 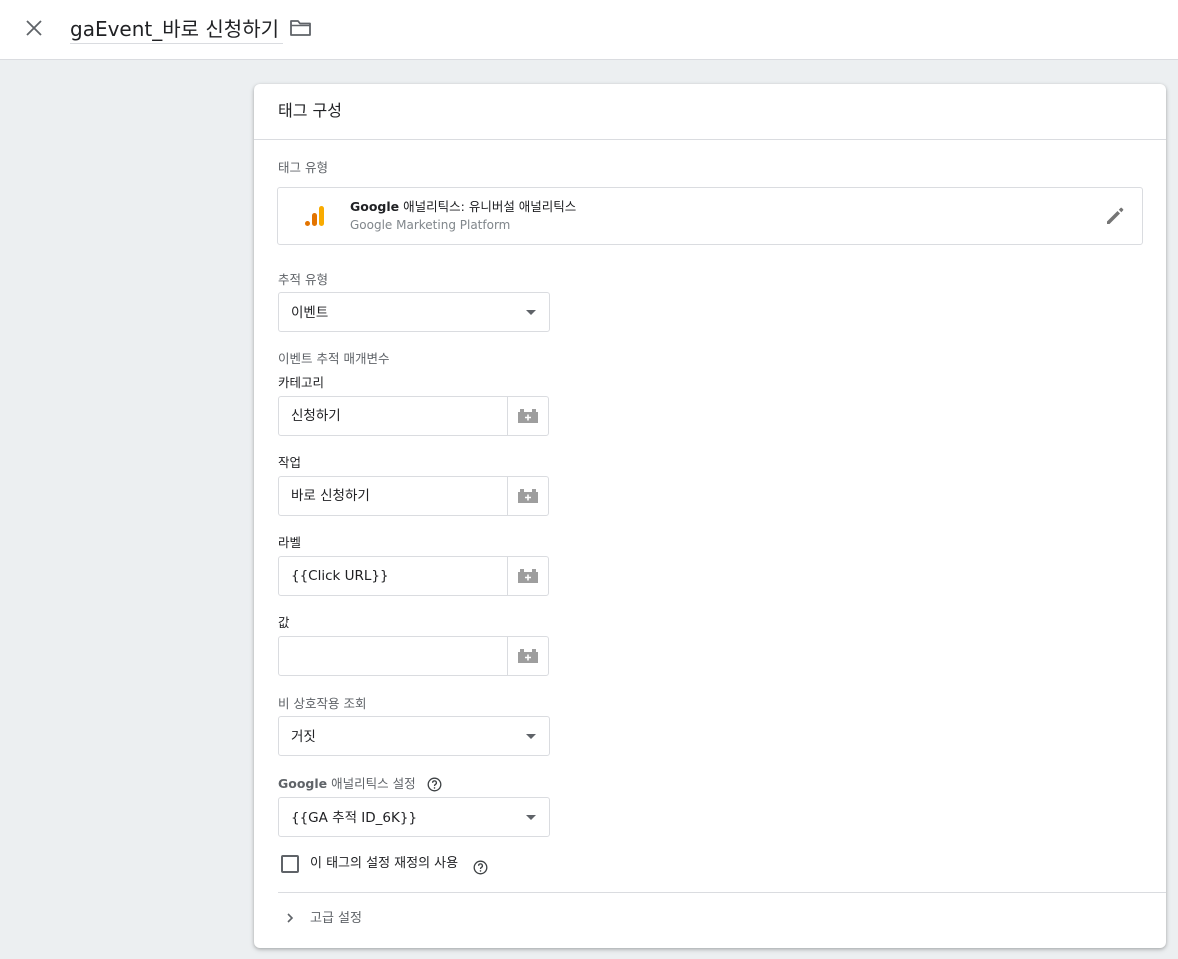 I want to click on non-interaction-value: 거짓, so click(x=303, y=737).